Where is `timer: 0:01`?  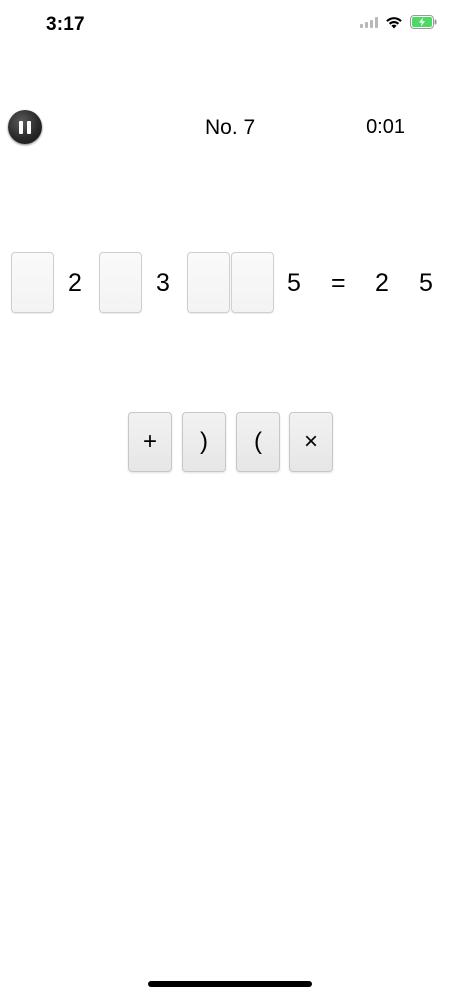
timer: 0:01 is located at coordinates (385, 127).